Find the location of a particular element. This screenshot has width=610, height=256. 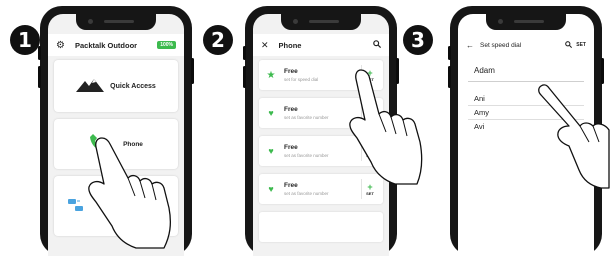

contact-item: Ani is located at coordinates (479, 98).